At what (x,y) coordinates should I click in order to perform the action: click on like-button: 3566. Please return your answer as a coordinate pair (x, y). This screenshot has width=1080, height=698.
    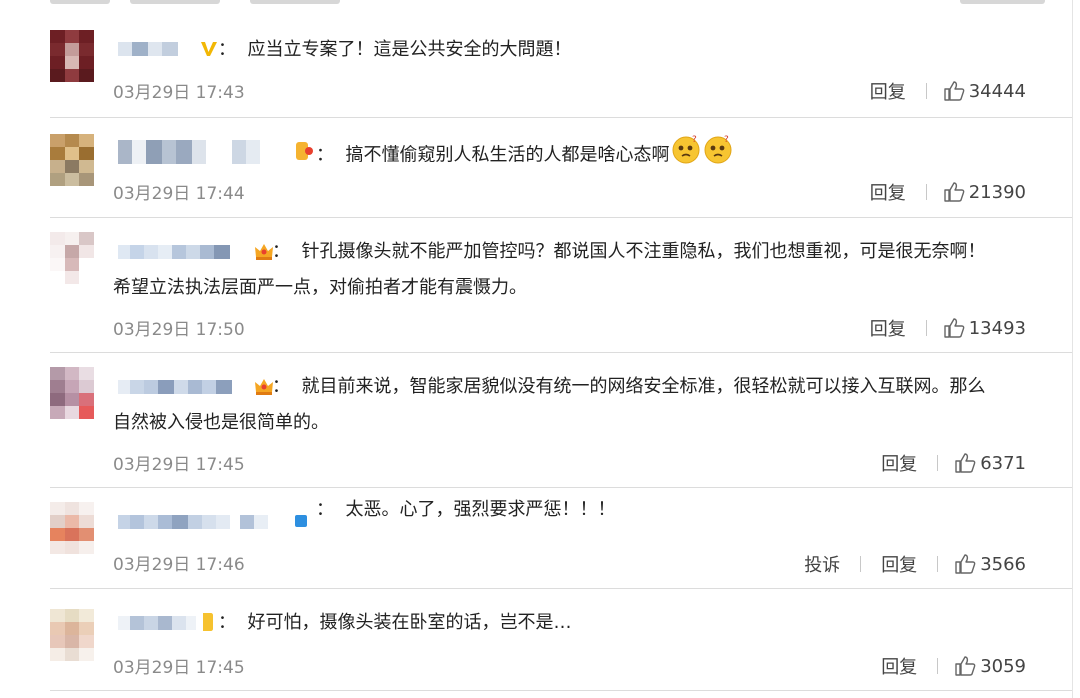
    Looking at the image, I should click on (990, 564).